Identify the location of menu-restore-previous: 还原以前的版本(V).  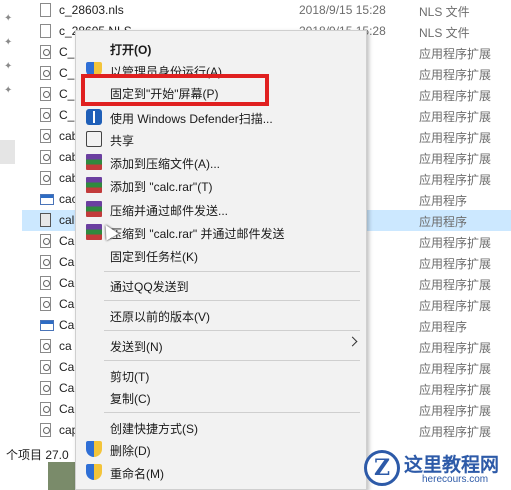
(221, 315).